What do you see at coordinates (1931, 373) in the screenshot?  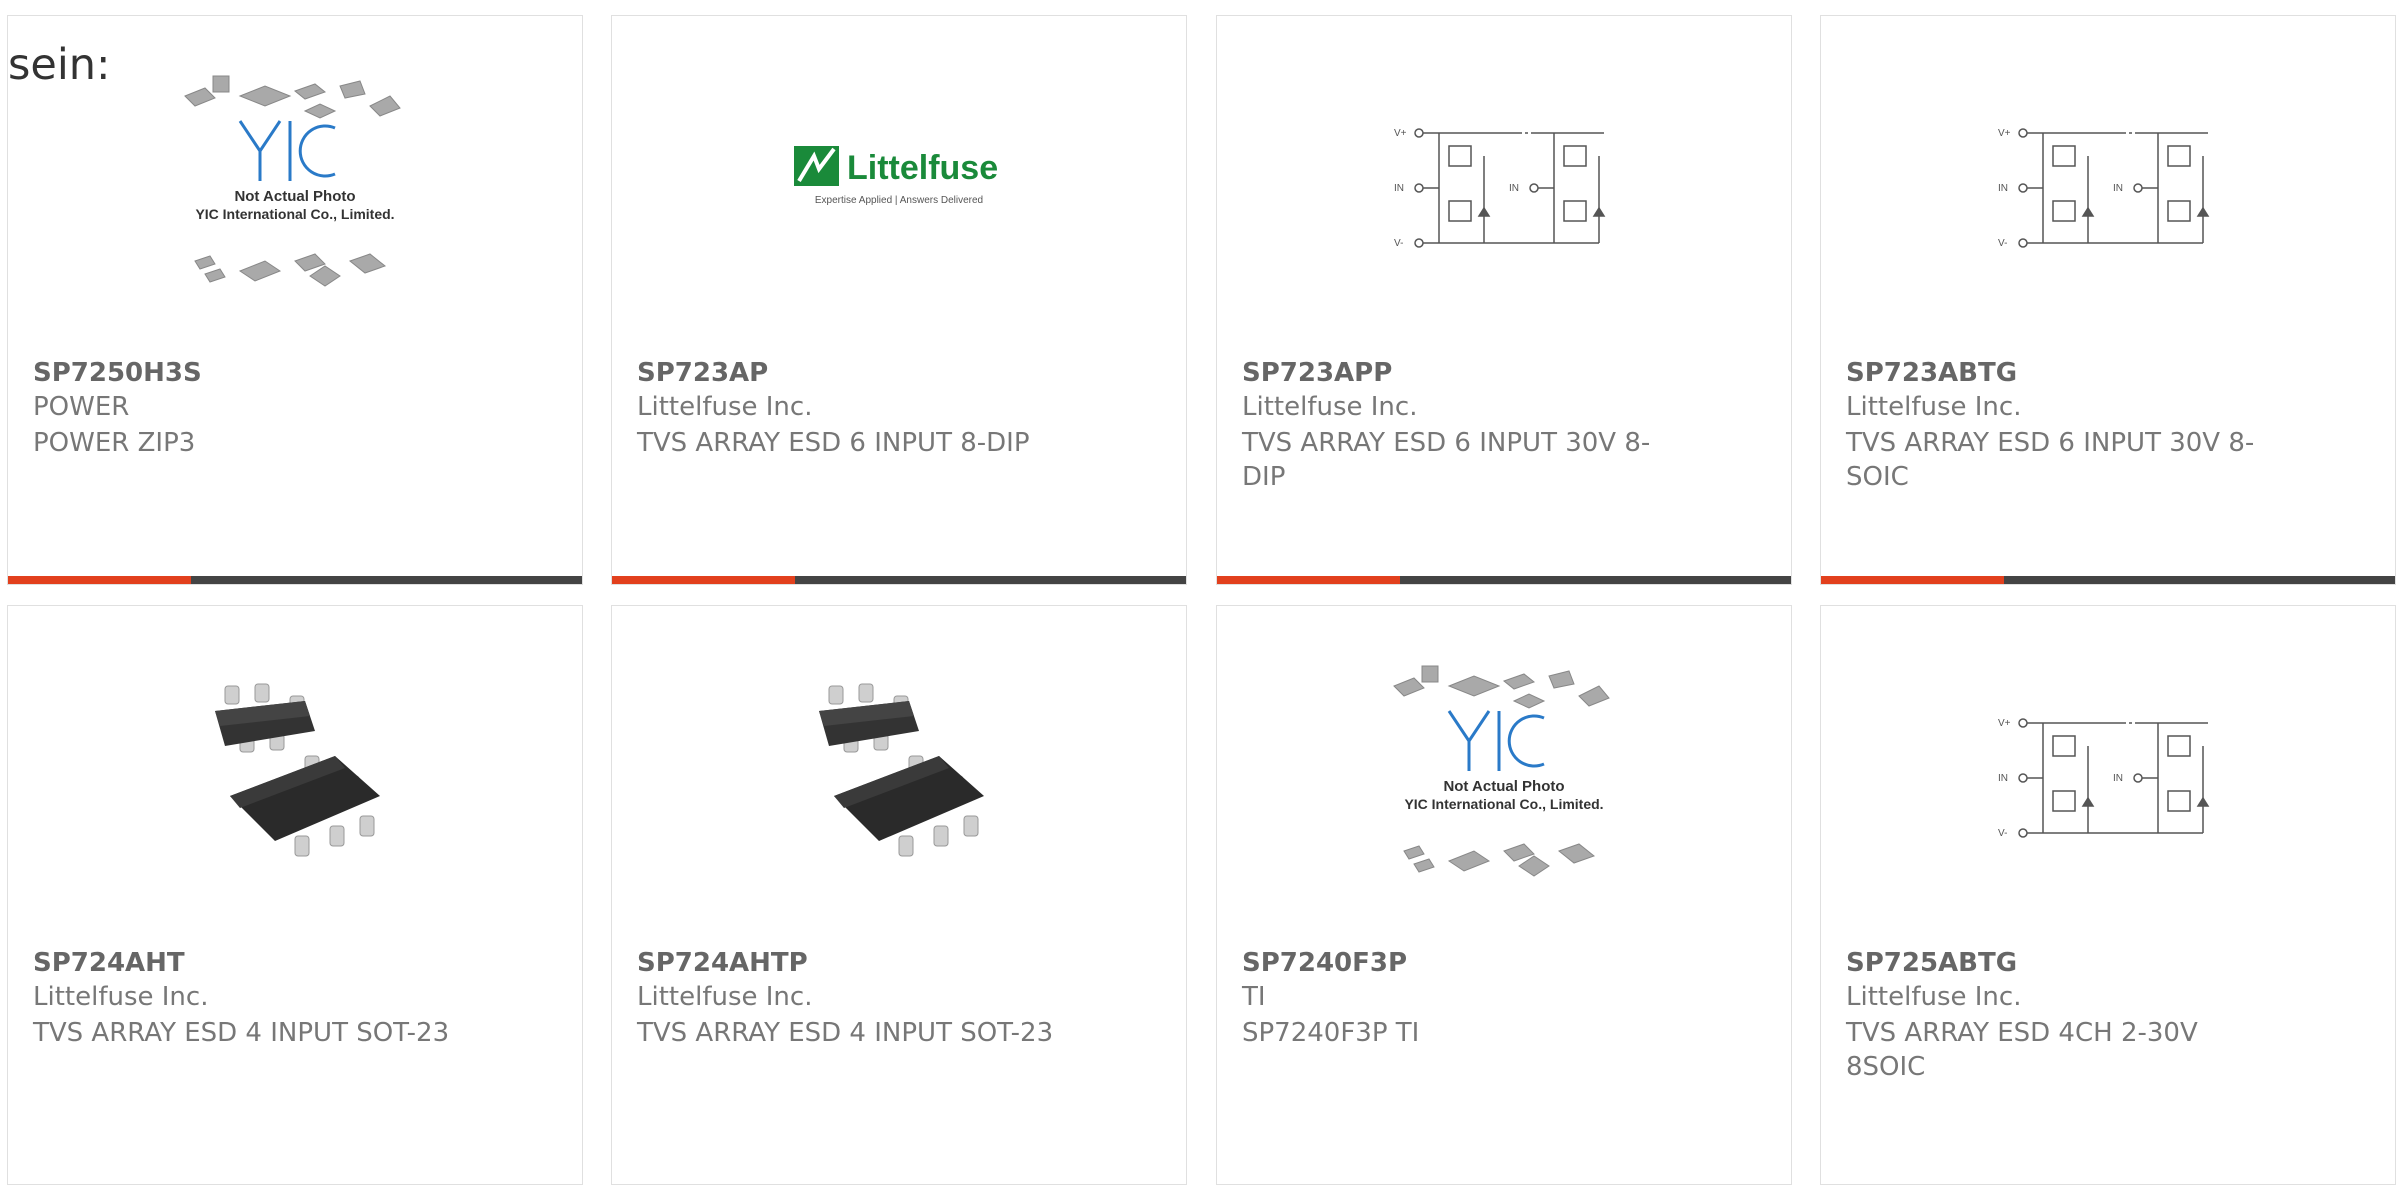 I see `part-number: SP723ABTG` at bounding box center [1931, 373].